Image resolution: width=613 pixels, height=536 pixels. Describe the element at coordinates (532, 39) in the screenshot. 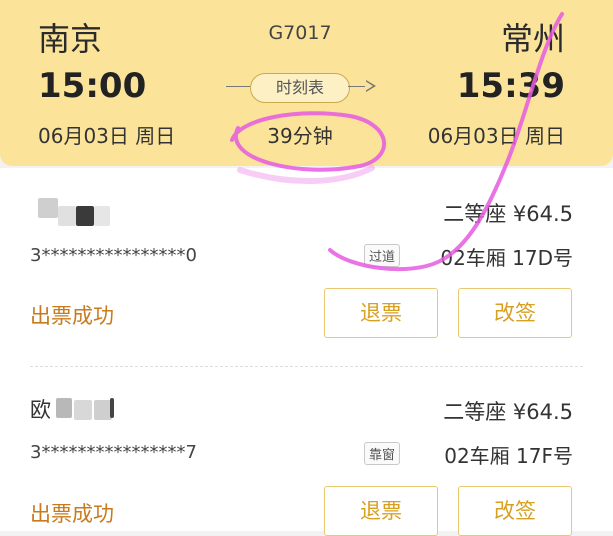

I see `arrival-city: 常州` at that location.